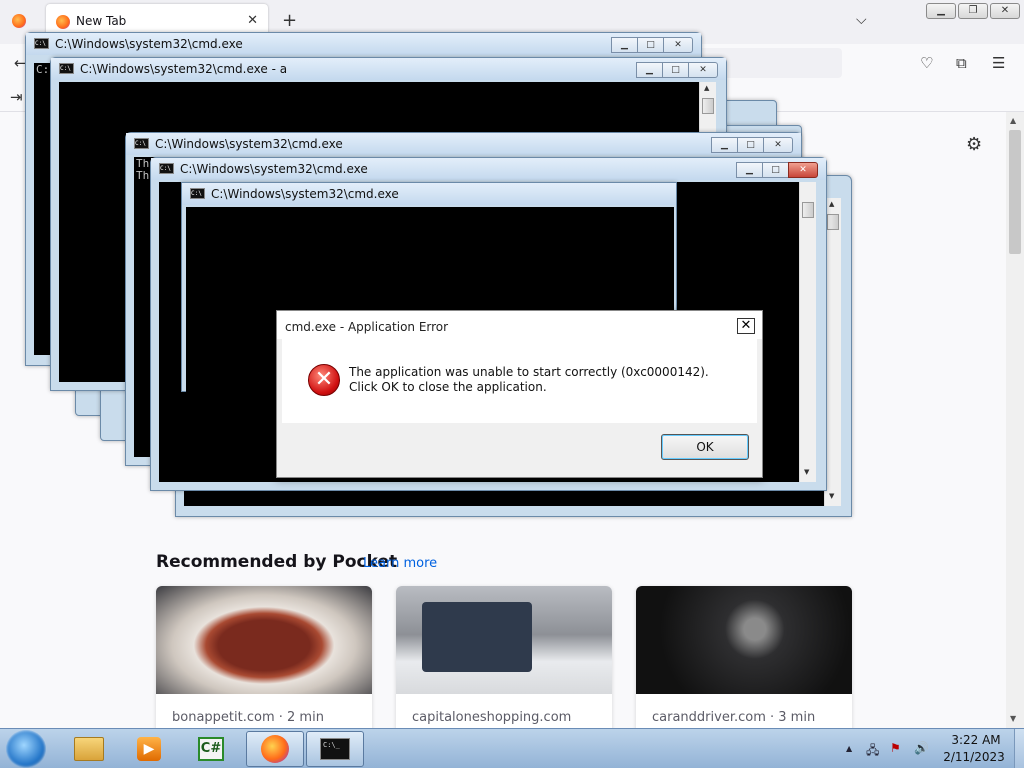 The height and width of the screenshot is (768, 1024). What do you see at coordinates (252, 20) in the screenshot?
I see `tab-close-icon: ✕` at bounding box center [252, 20].